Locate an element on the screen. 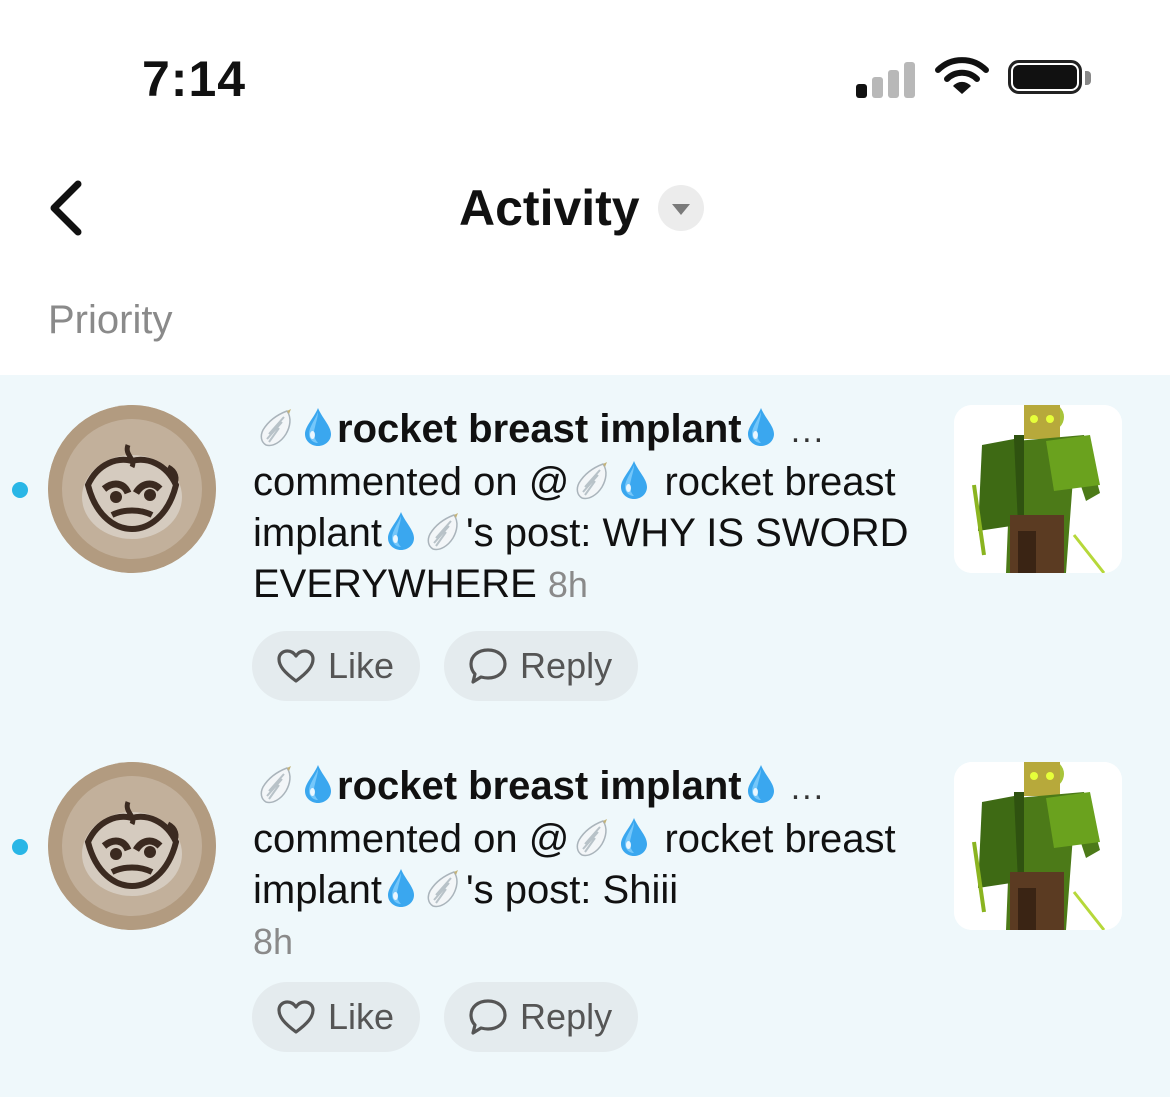 The image size is (1170, 1097). status-time: 7:14 is located at coordinates (194, 79).